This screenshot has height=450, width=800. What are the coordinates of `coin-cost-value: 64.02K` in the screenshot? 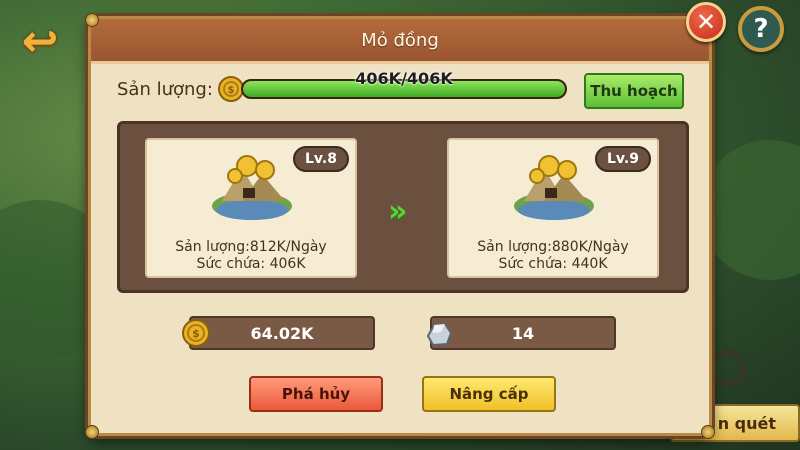 It's located at (282, 333).